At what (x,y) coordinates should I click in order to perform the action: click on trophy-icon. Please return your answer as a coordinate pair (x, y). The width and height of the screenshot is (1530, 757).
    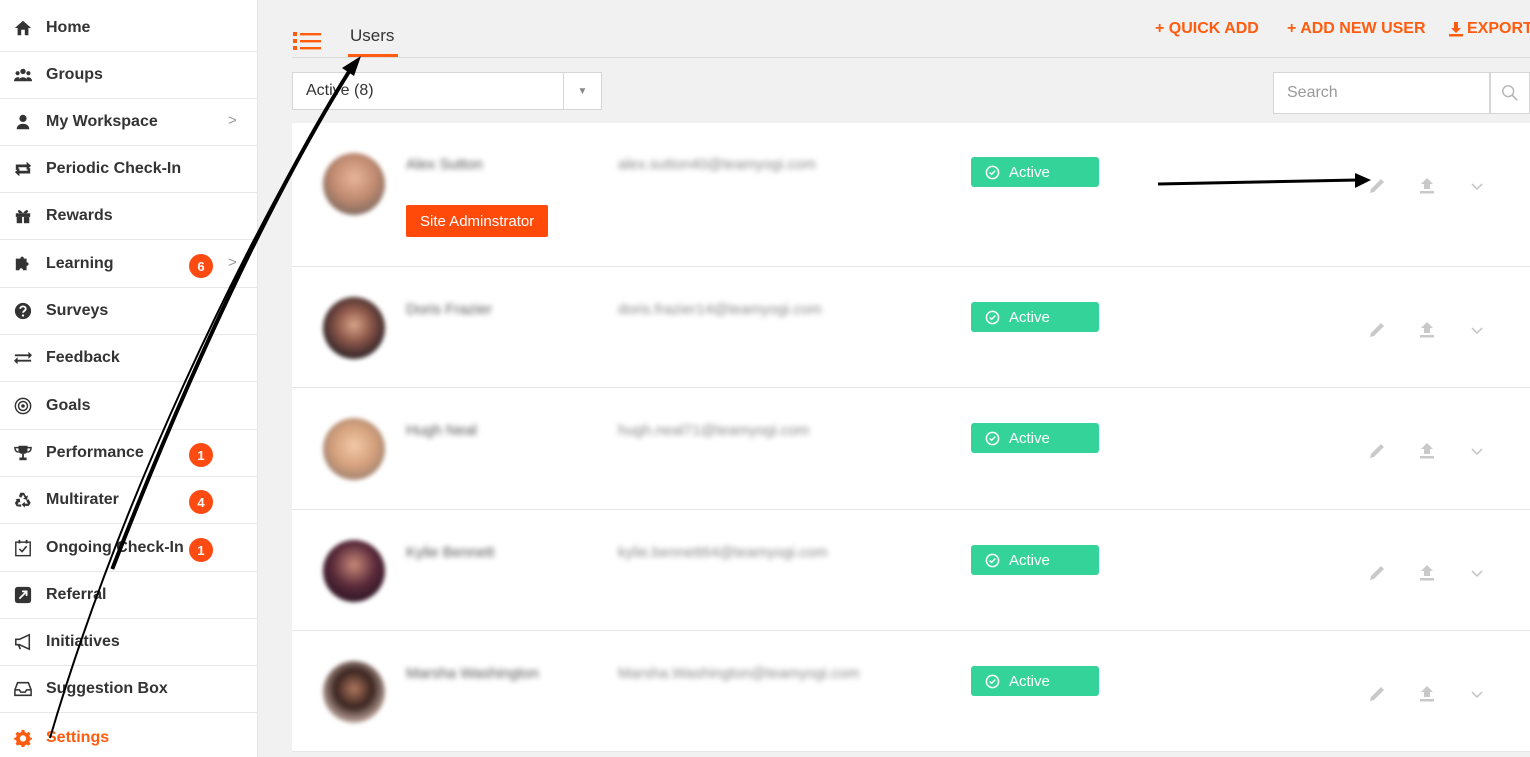
    Looking at the image, I should click on (23, 453).